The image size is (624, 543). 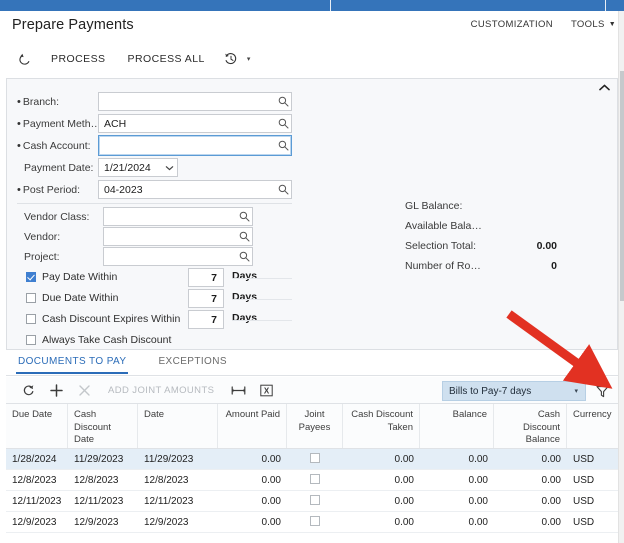 I want to click on chevron-down-icon, so click(x=169, y=167).